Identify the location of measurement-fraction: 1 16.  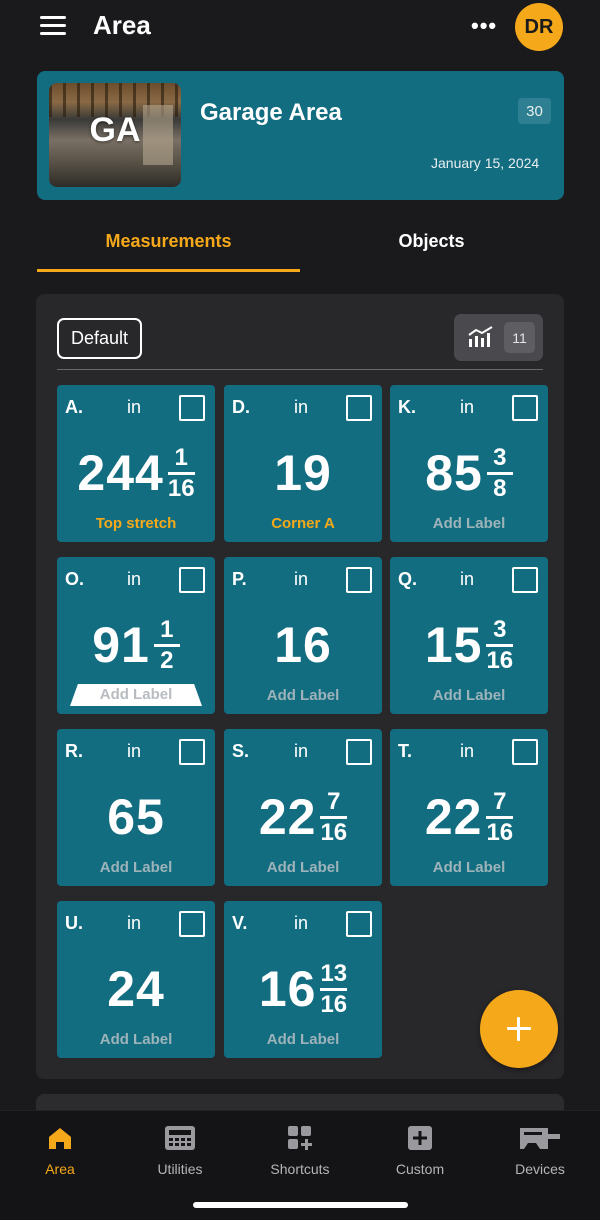
(181, 473).